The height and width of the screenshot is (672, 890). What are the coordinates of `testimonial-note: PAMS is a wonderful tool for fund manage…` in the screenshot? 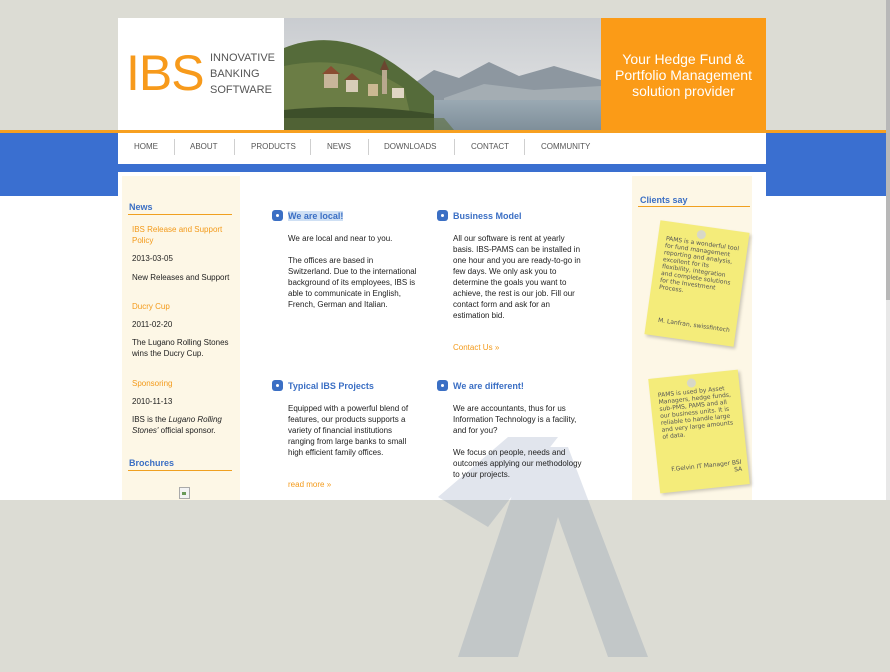 It's located at (697, 283).